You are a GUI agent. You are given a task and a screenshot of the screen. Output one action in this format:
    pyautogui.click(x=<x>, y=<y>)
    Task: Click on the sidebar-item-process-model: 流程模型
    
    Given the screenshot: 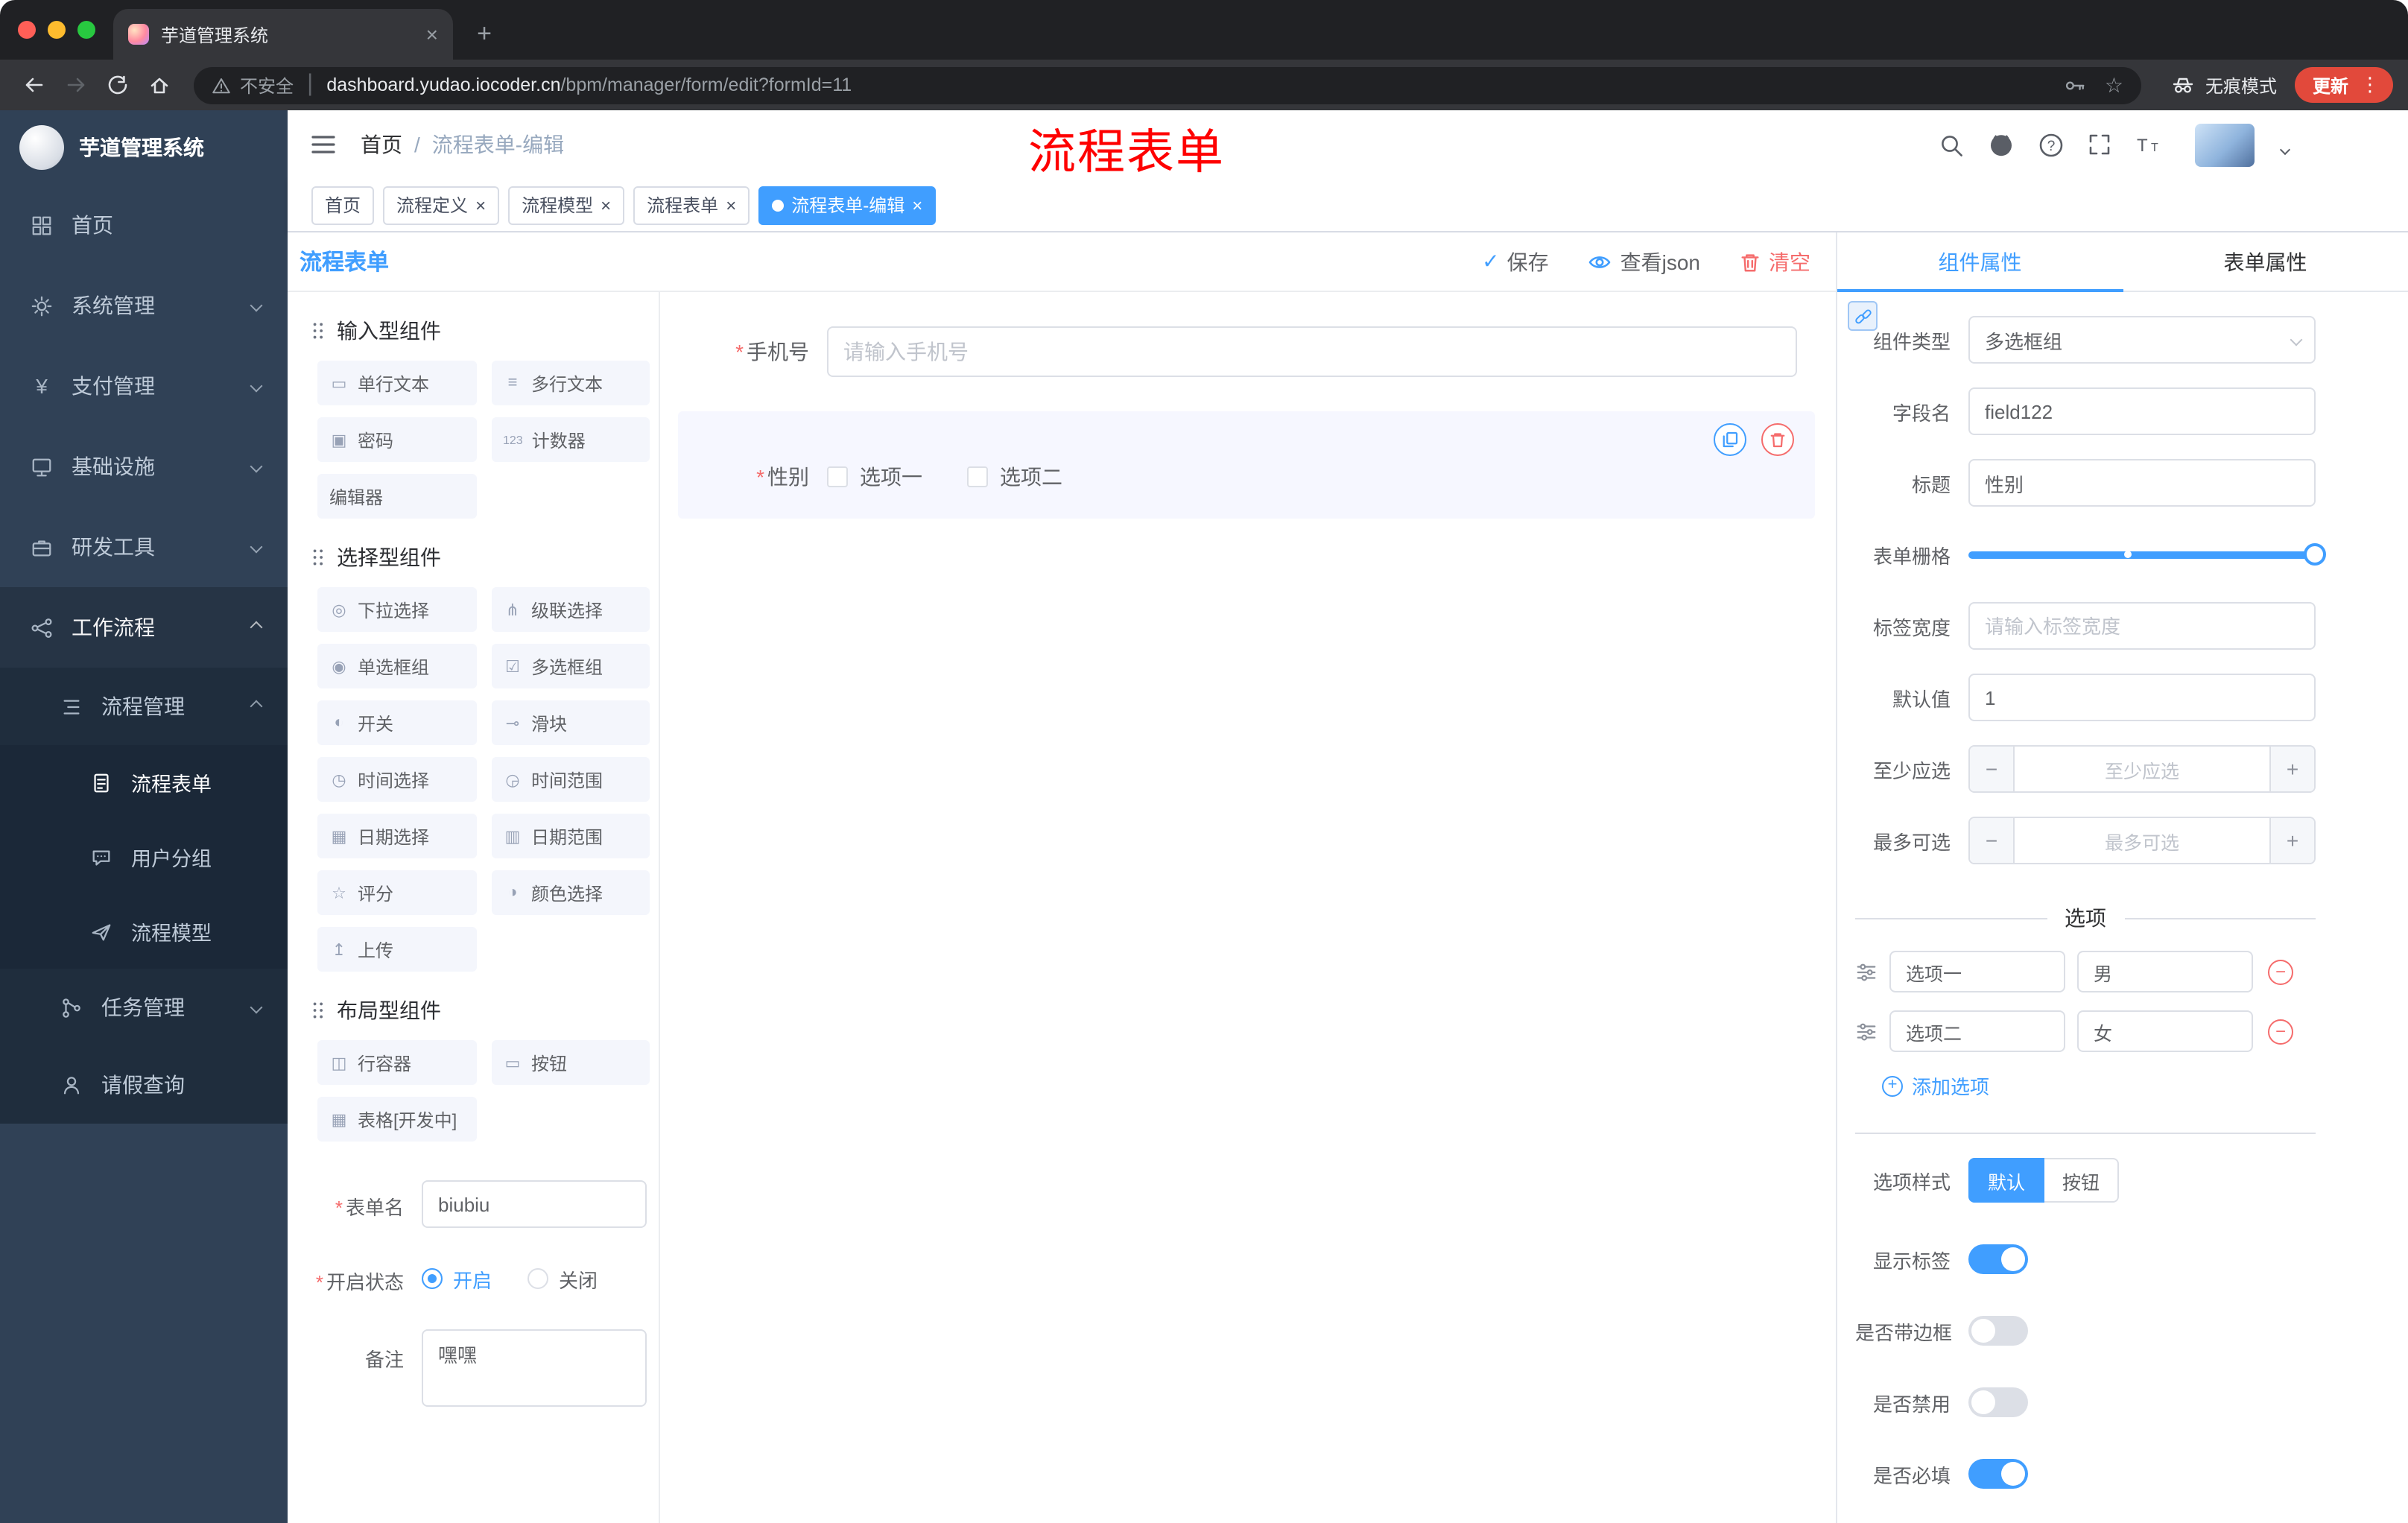 What is the action you would take?
    pyautogui.click(x=144, y=931)
    